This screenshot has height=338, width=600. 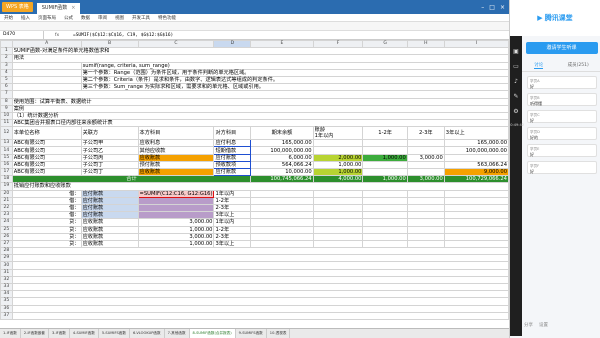 What do you see at coordinates (260, 101) in the screenshot?
I see `cell: 使用范围：试算平衡表、数据统计` at bounding box center [260, 101].